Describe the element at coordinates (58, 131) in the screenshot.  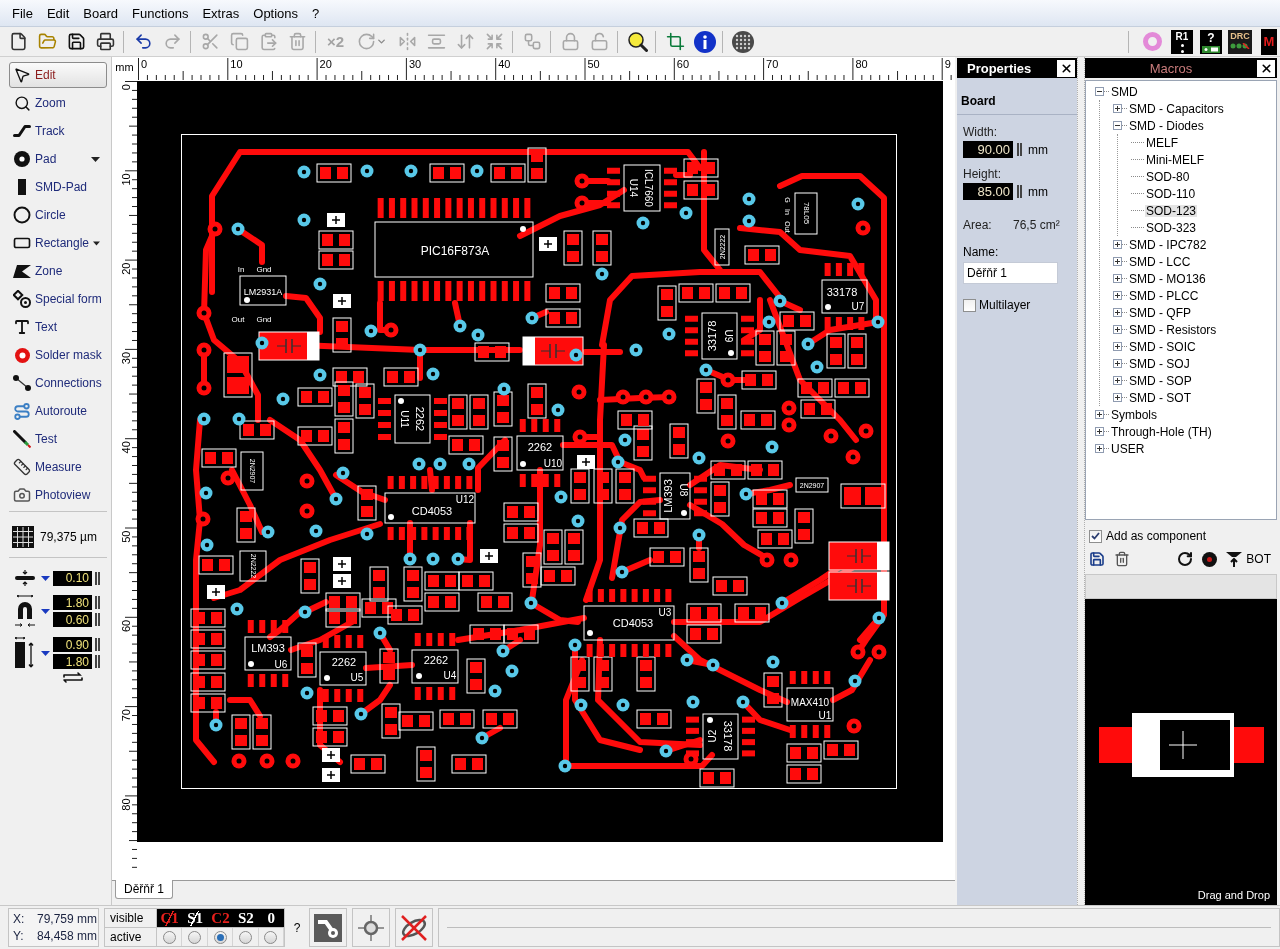
I see `tool-button: Track` at that location.